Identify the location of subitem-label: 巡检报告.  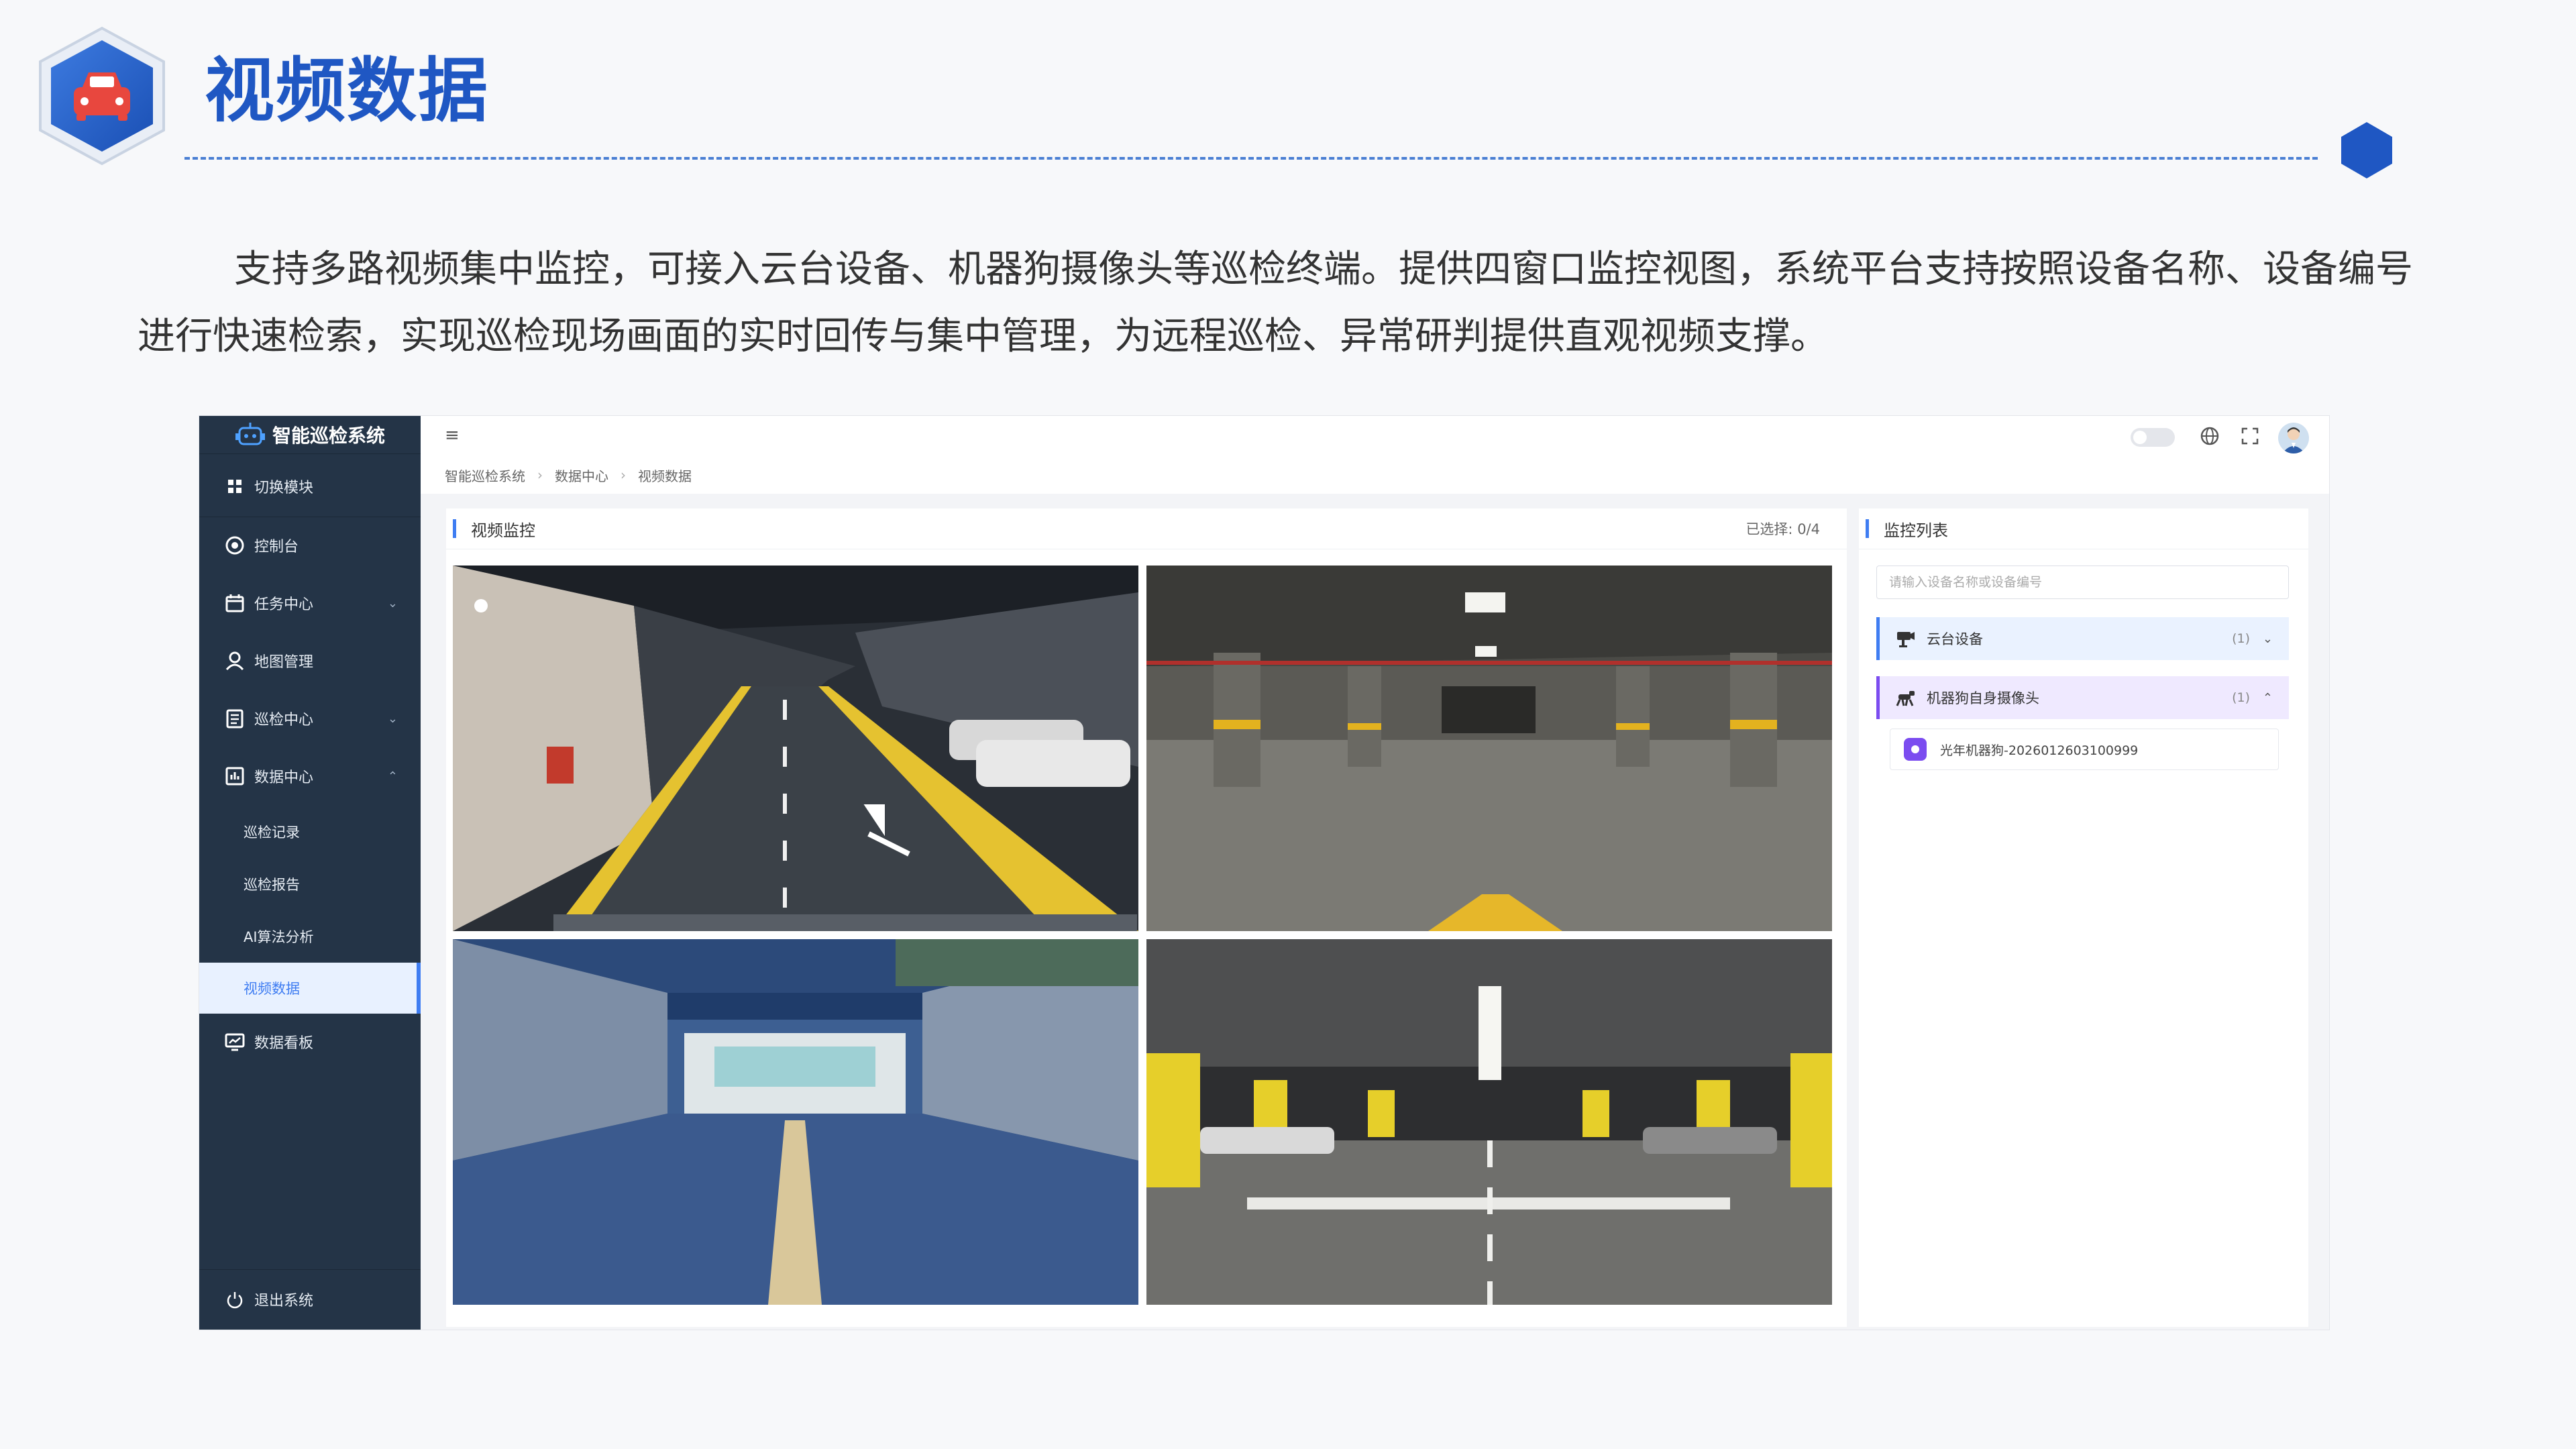
(272, 885).